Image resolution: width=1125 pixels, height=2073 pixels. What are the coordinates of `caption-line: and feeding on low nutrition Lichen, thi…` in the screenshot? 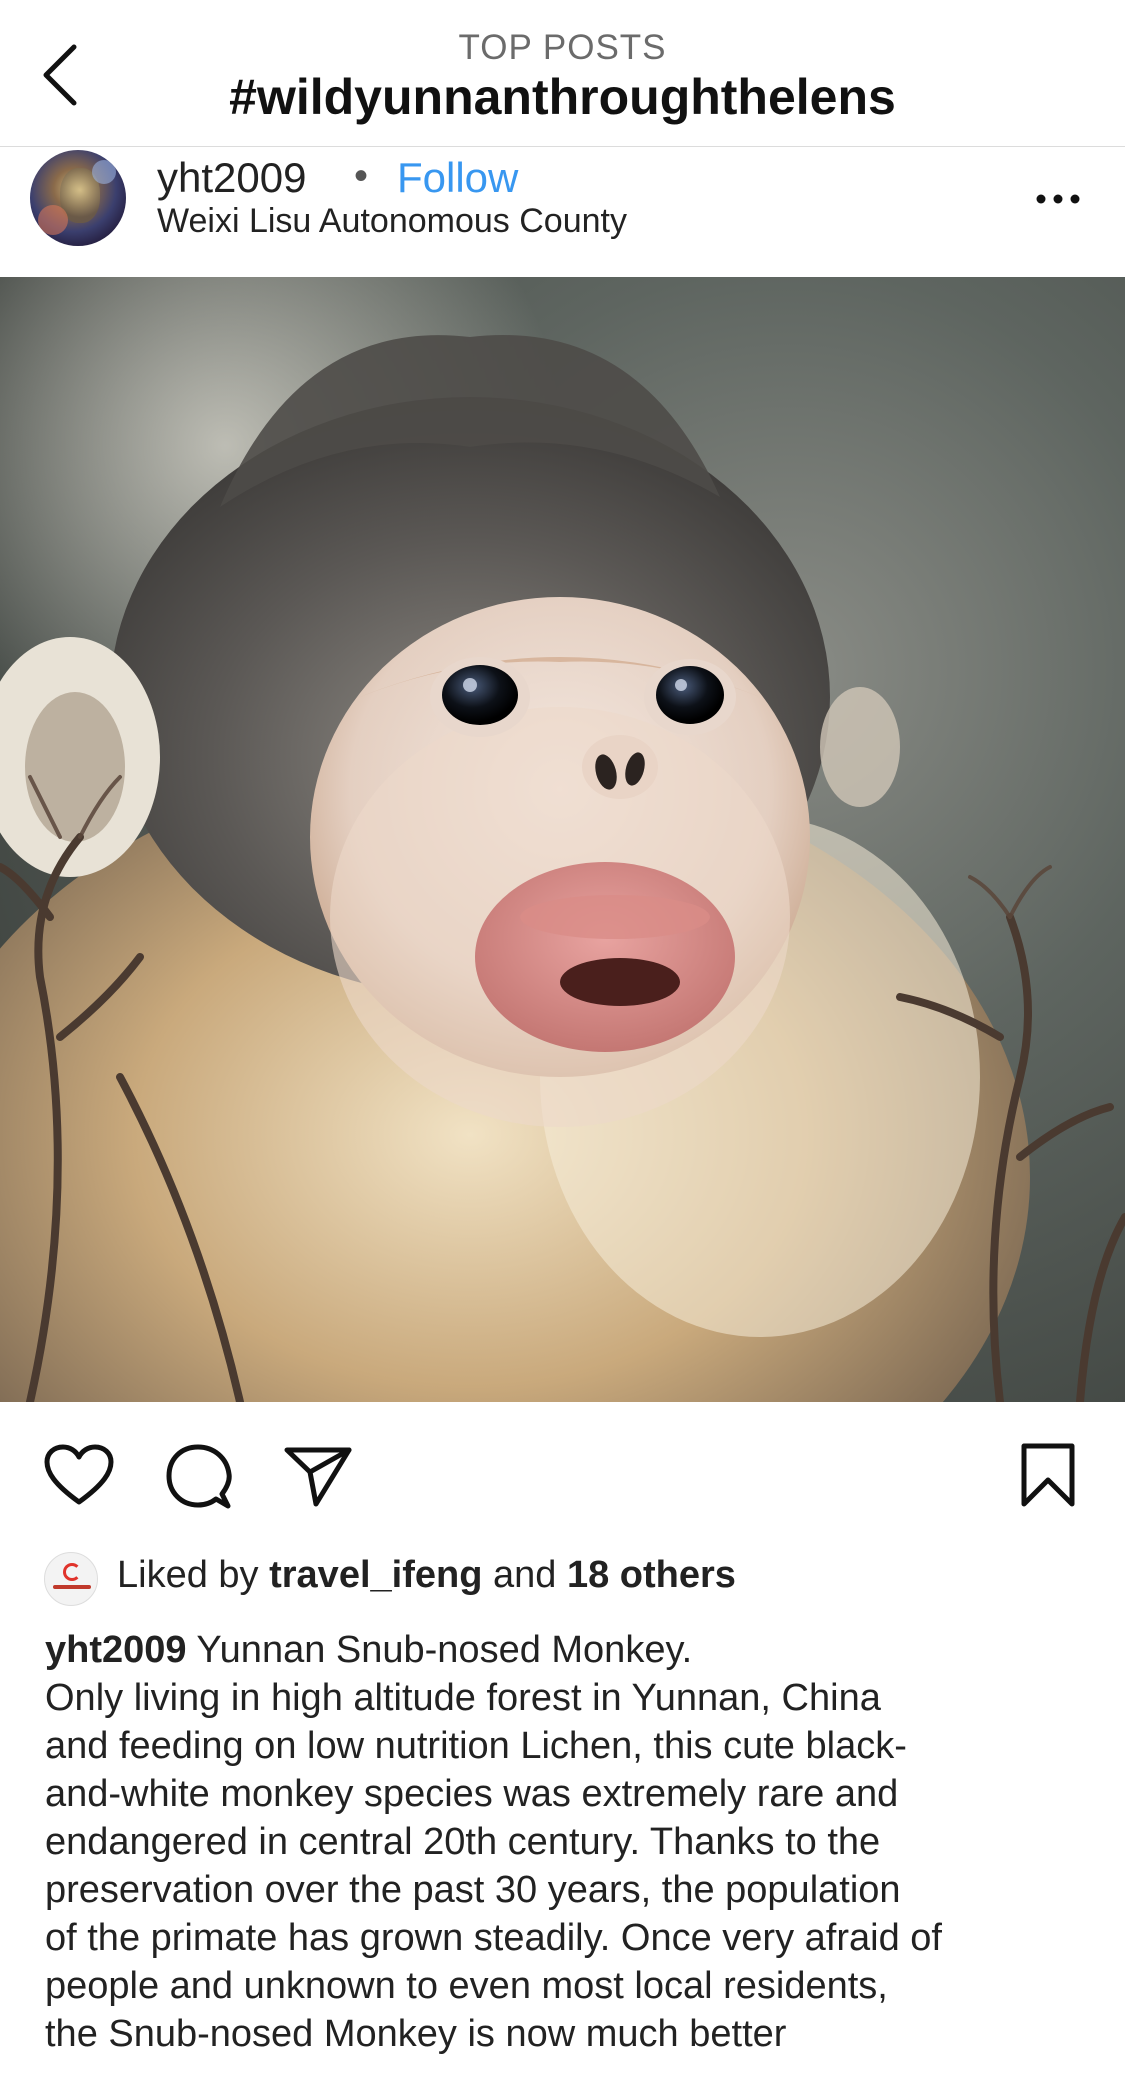 It's located at (476, 1746).